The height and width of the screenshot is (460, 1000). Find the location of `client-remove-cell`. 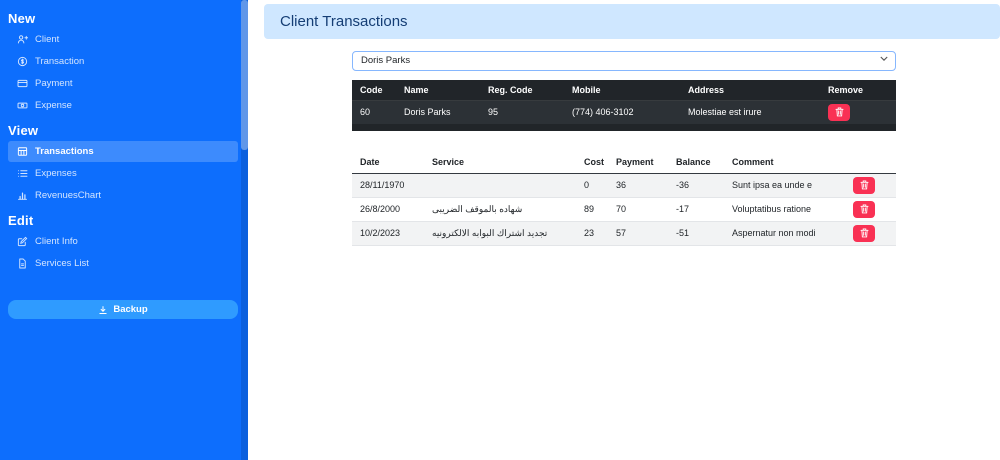

client-remove-cell is located at coordinates (858, 111).